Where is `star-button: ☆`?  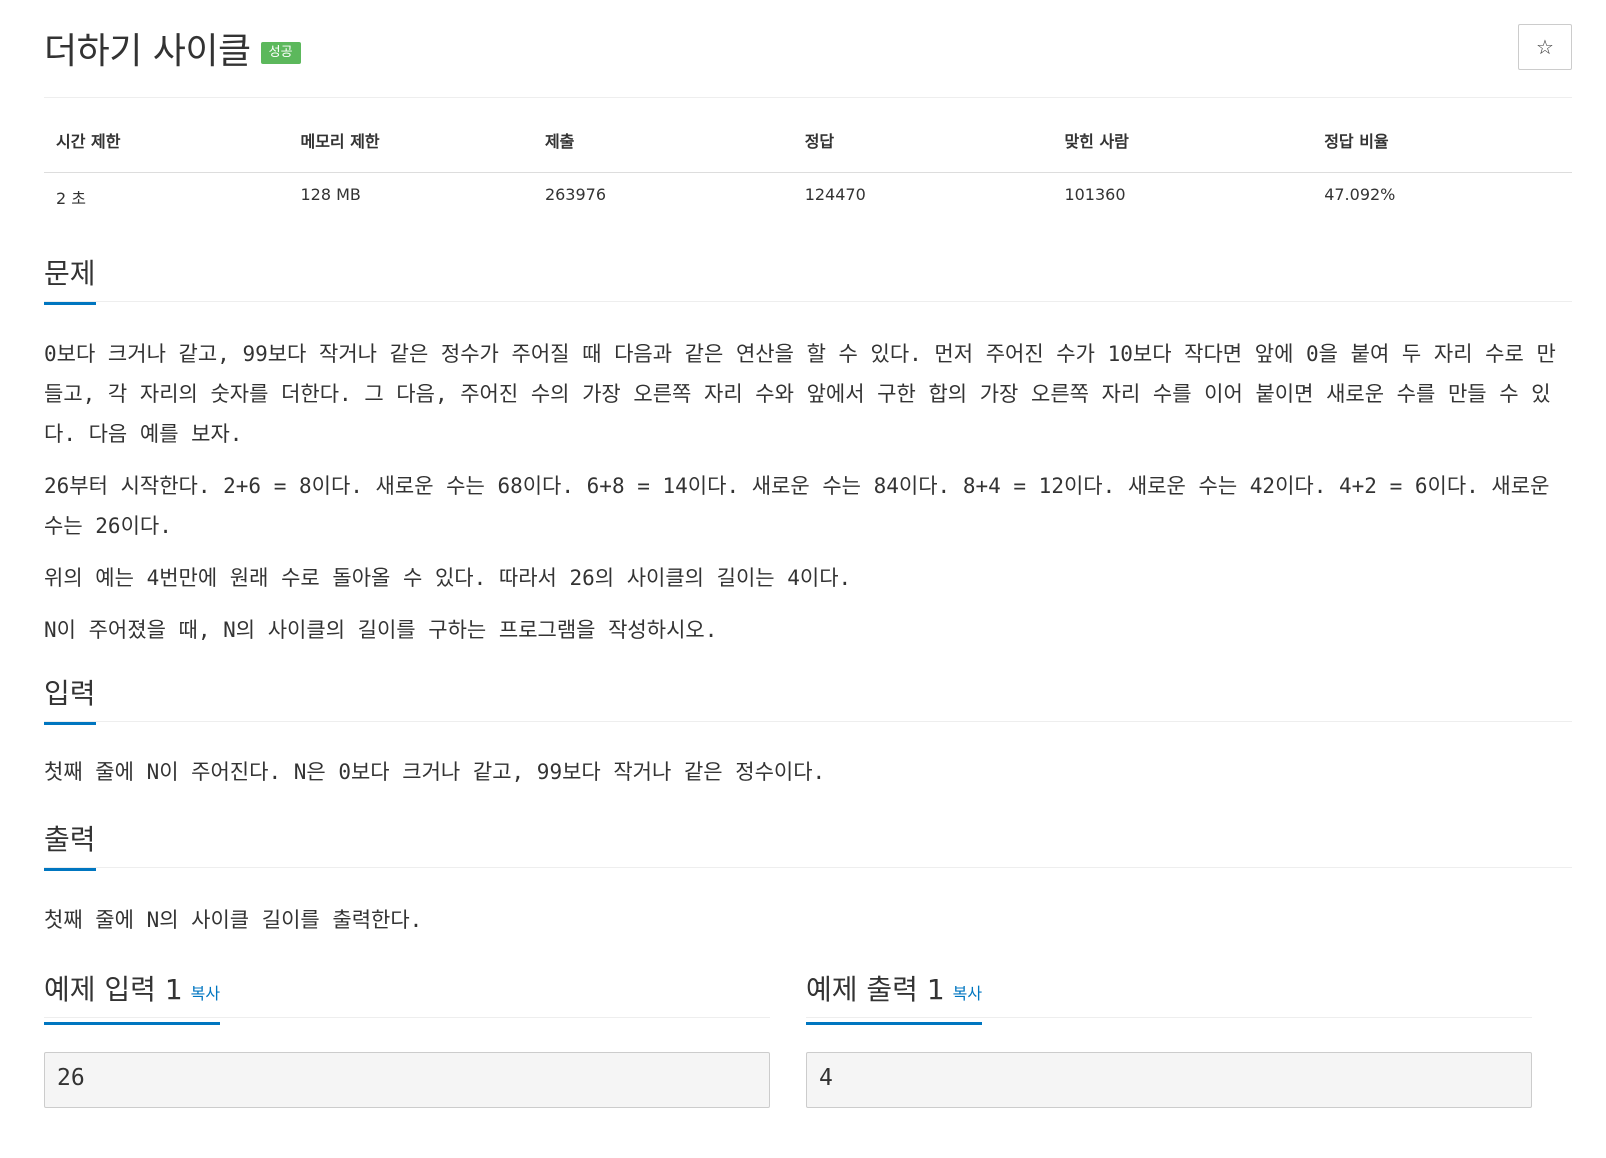 star-button: ☆ is located at coordinates (1545, 47).